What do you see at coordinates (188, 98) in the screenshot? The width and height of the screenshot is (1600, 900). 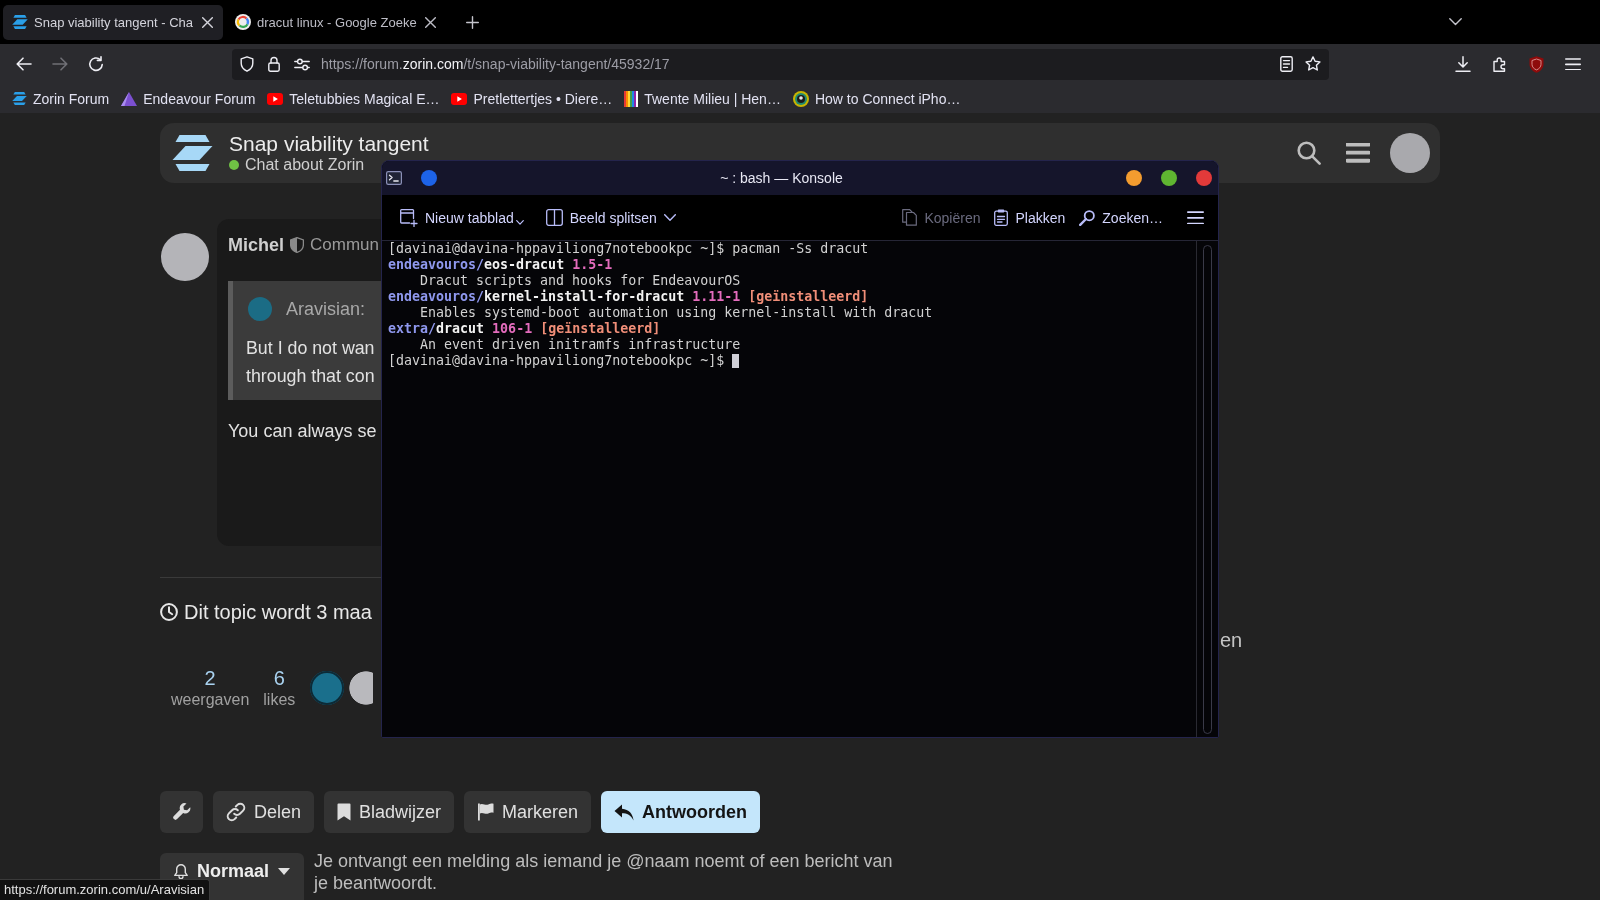 I see `bookmark-item: Endeavour Forum` at bounding box center [188, 98].